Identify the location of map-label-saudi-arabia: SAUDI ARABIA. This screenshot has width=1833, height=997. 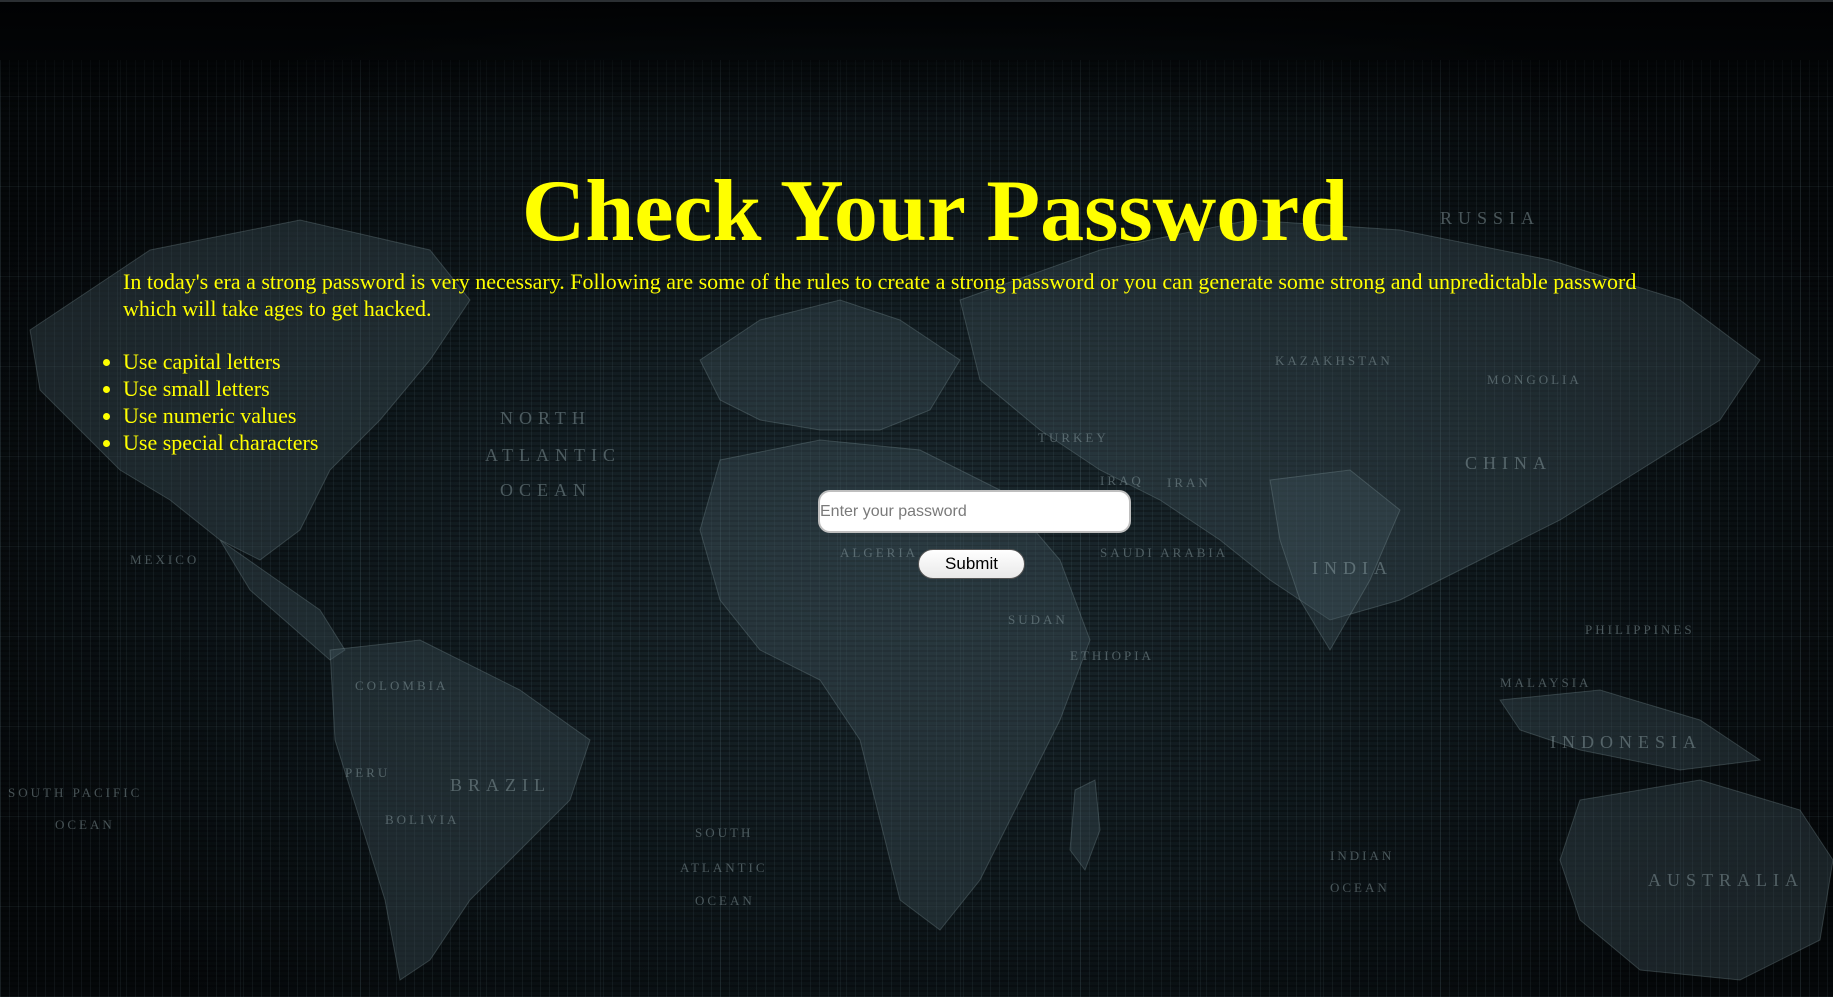
(1164, 552).